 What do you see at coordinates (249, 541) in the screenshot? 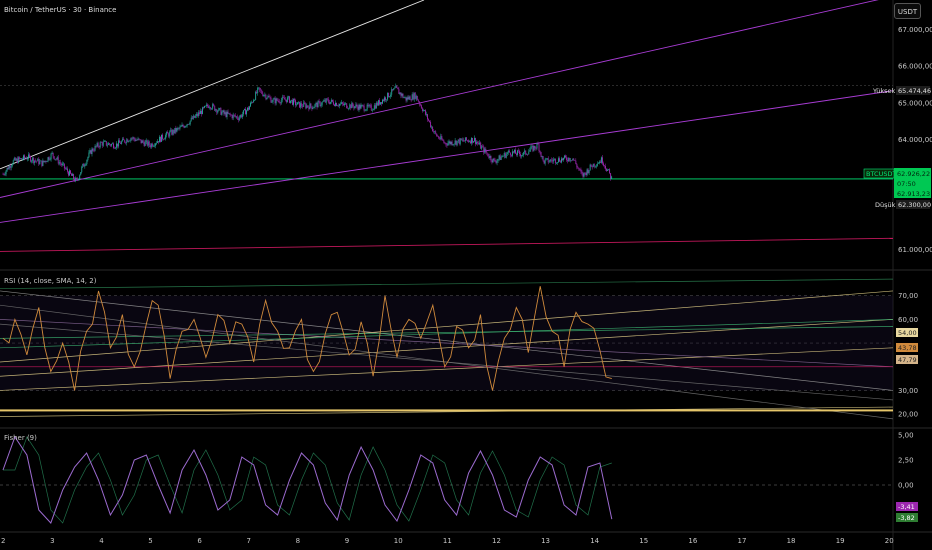
I see `time-tick-label: 7` at bounding box center [249, 541].